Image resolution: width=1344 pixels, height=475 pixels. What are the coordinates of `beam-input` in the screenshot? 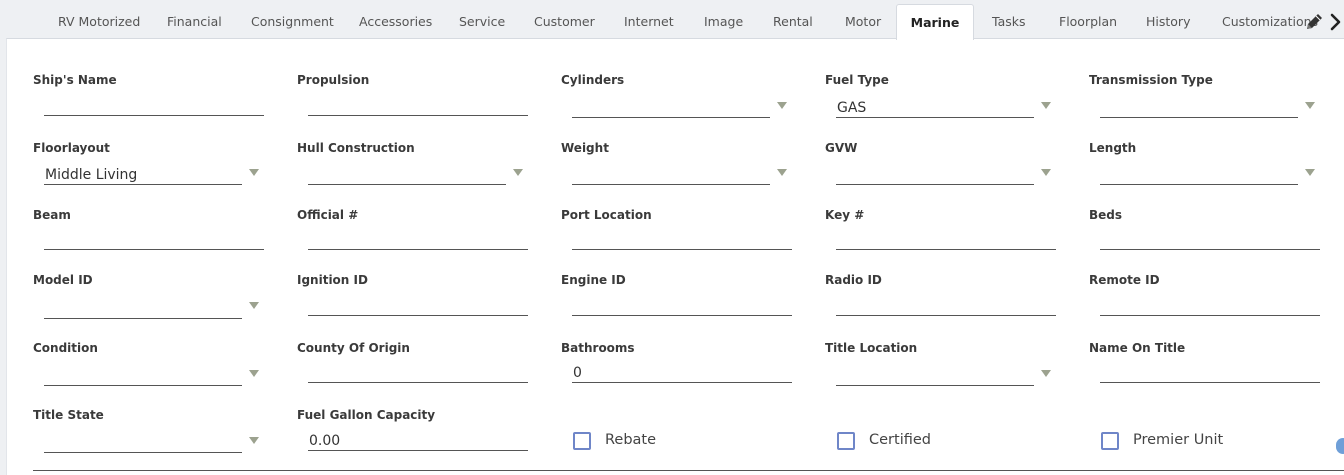 It's located at (154, 239).